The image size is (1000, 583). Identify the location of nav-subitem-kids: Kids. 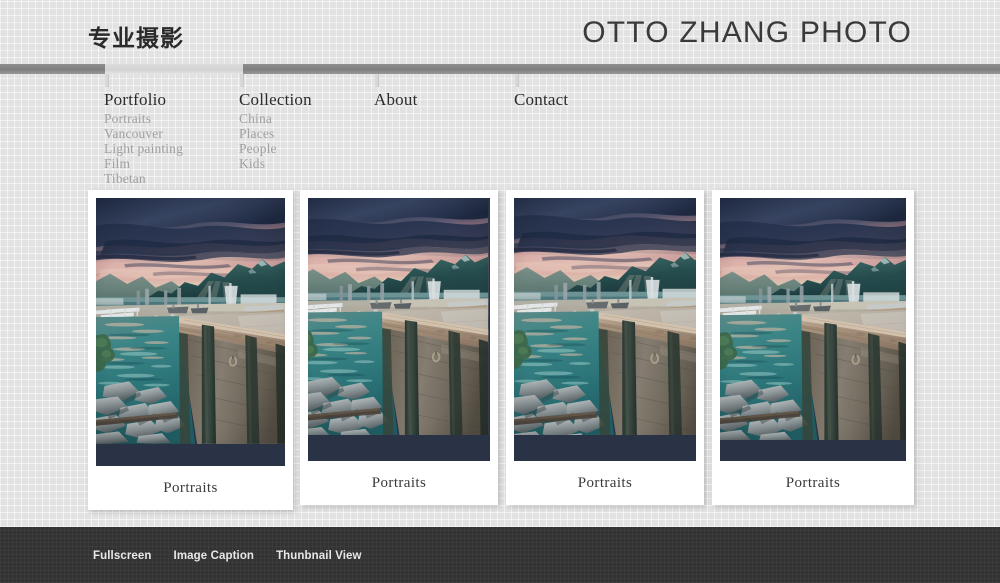
(258, 163).